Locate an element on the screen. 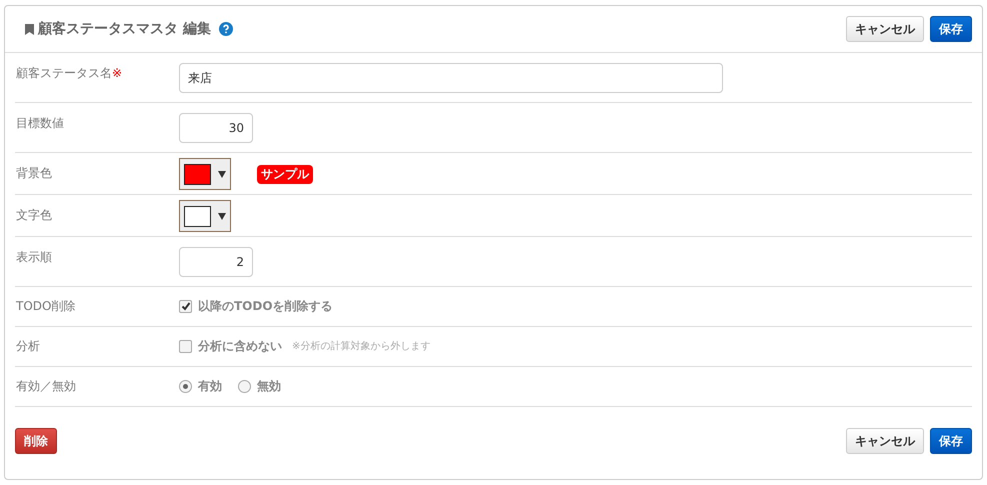  field-label: TODO削除 is located at coordinates (46, 306).